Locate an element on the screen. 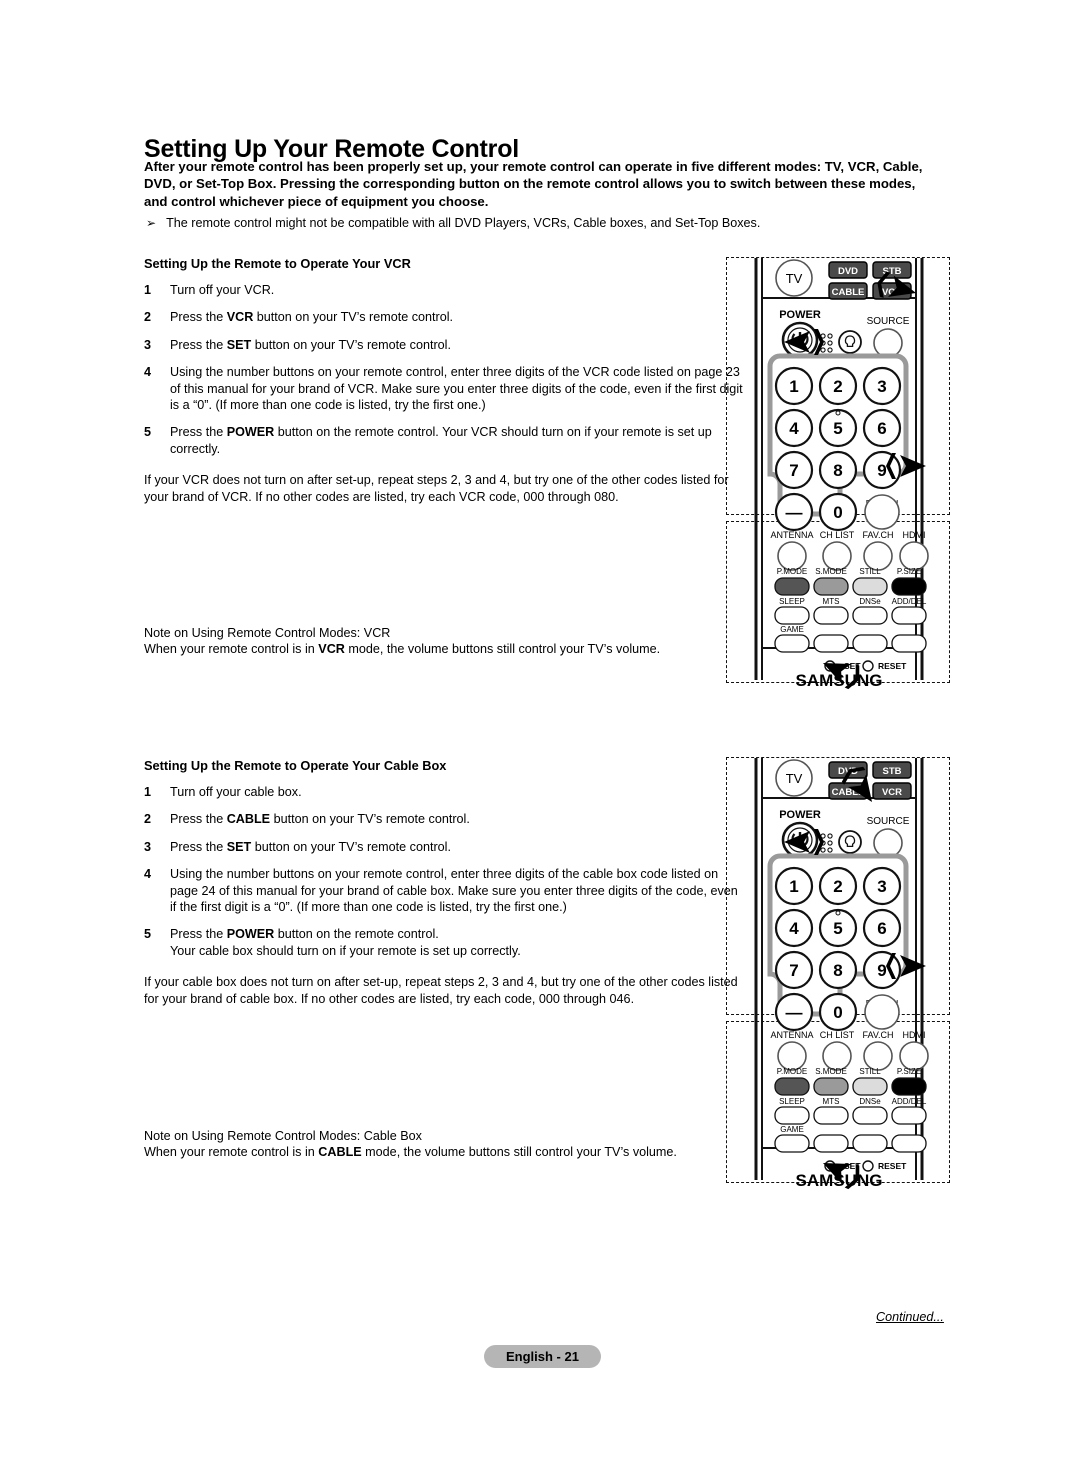 The height and width of the screenshot is (1464, 1080). keypad-key-label: 9 is located at coordinates (881, 970).